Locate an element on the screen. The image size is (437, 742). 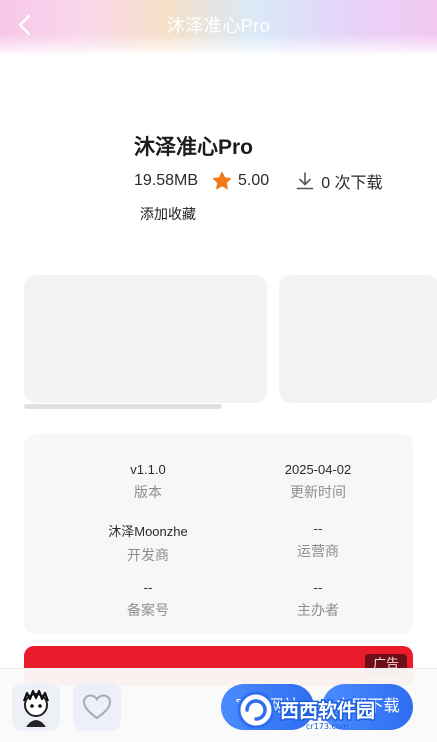
version-label: 版本 is located at coordinates (148, 492).